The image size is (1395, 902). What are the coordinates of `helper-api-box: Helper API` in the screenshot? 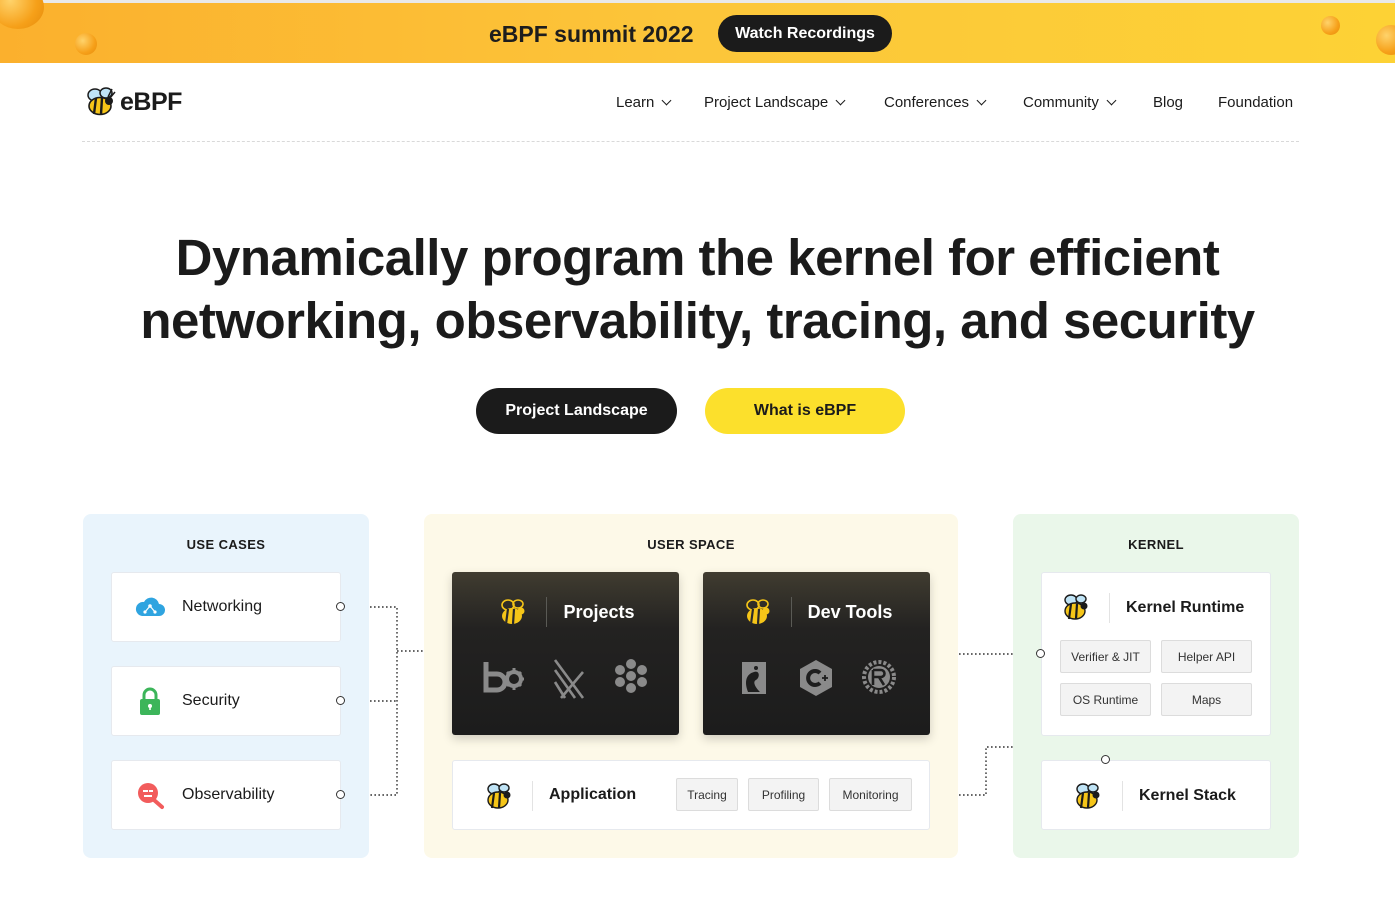 It's located at (1206, 656).